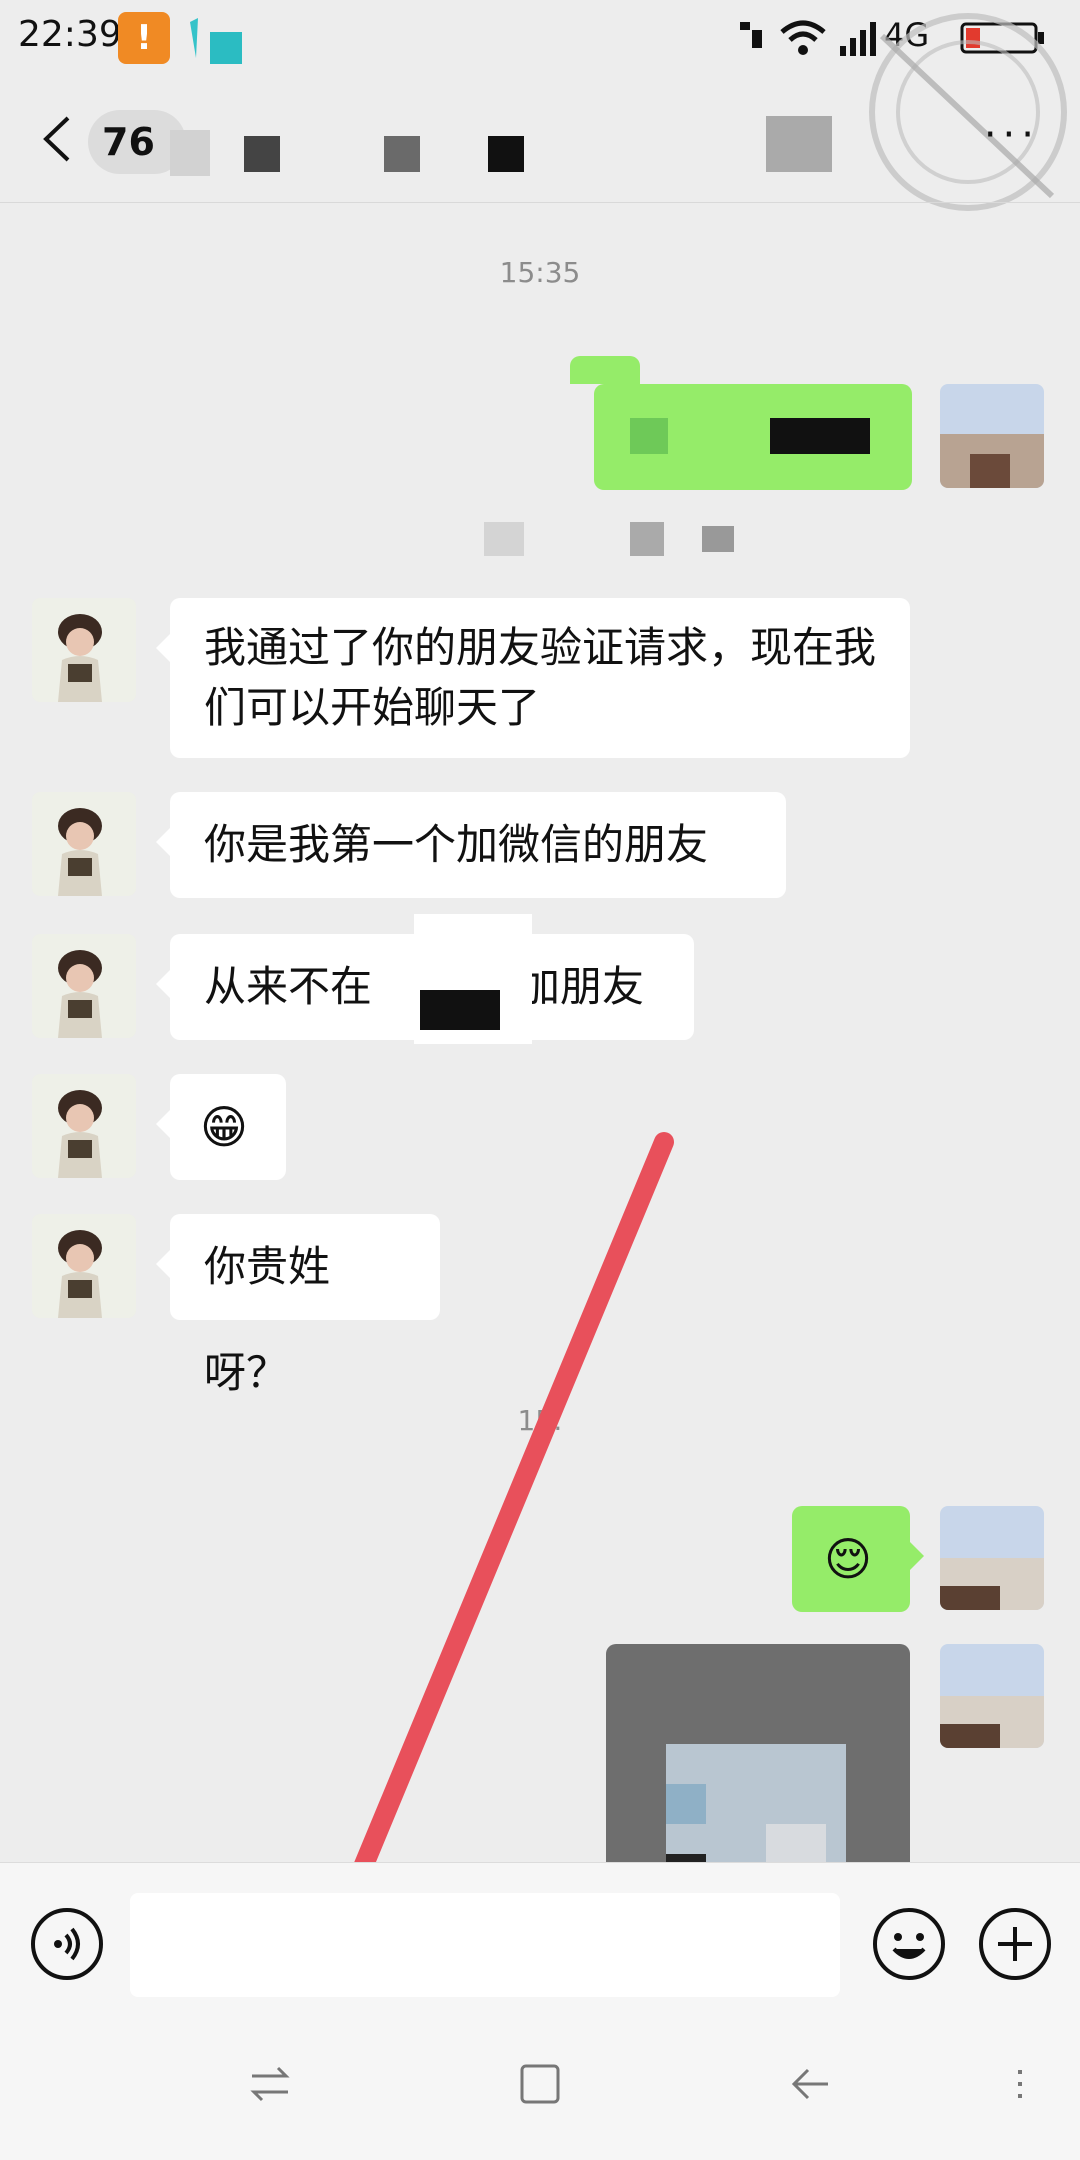 The image size is (1080, 2160). What do you see at coordinates (1012, 135) in the screenshot?
I see `more-menu-icon: ···` at bounding box center [1012, 135].